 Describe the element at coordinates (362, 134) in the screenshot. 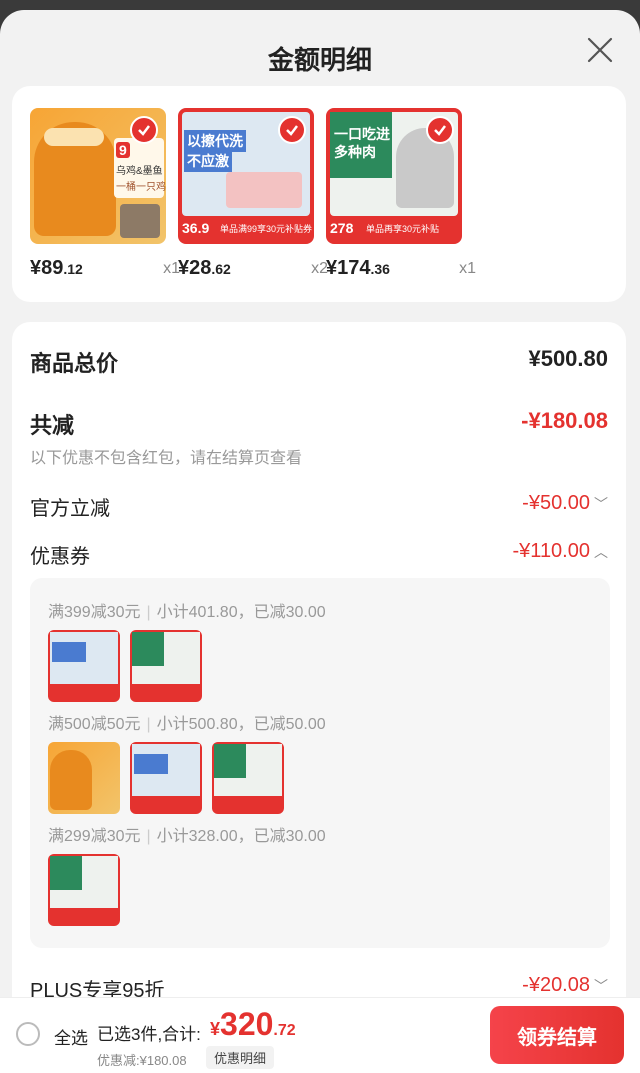

I see `product-image-text: 一口吃进` at that location.